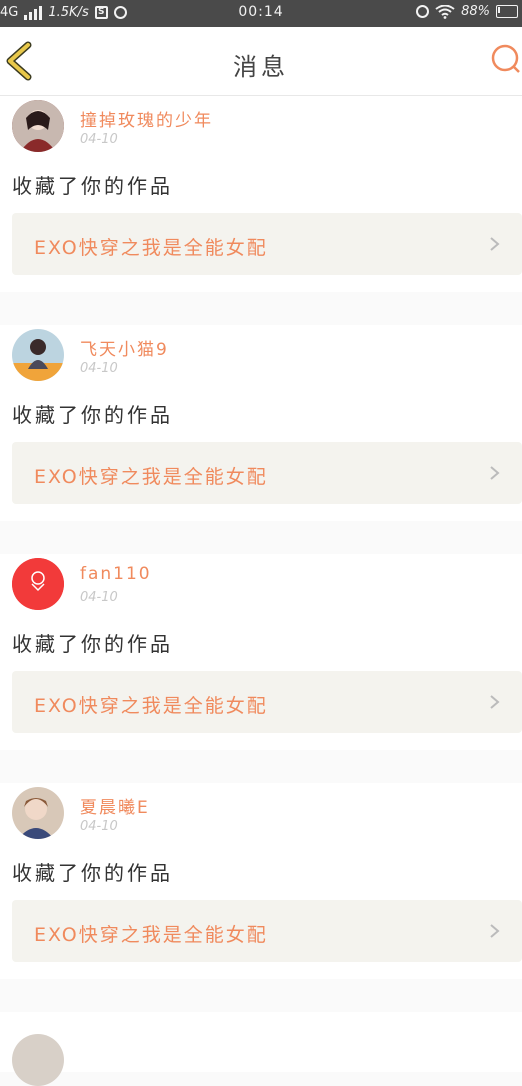 The width and height of the screenshot is (522, 1086). I want to click on username: 撞掉玫瑰的少年, so click(146, 118).